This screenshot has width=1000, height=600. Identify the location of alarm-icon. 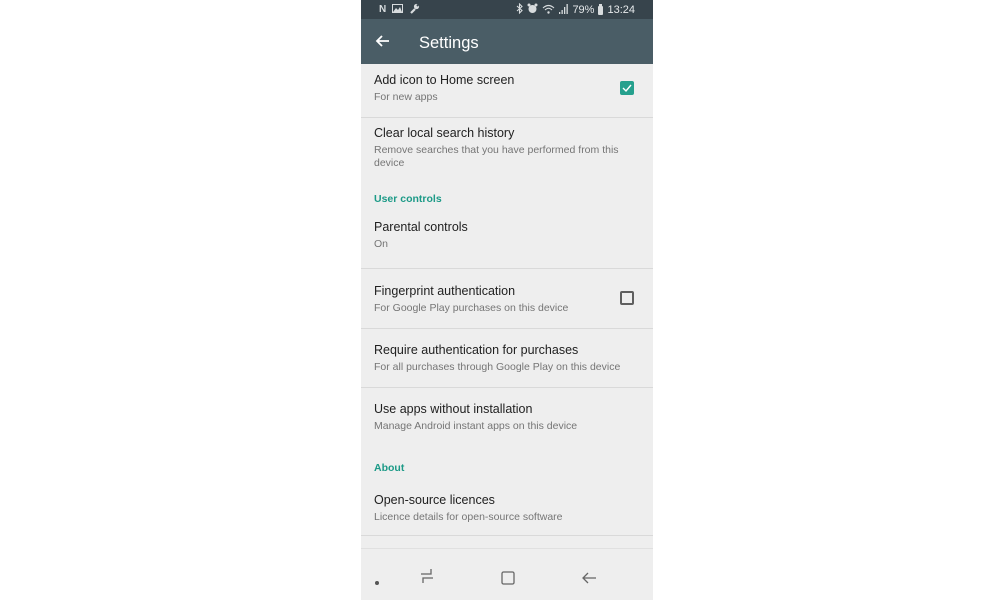
(532, 10).